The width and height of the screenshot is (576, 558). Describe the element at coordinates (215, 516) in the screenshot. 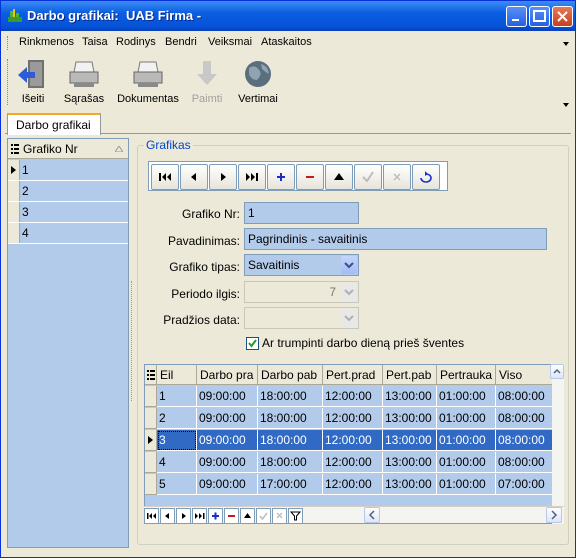

I see `detail-insert-button` at that location.